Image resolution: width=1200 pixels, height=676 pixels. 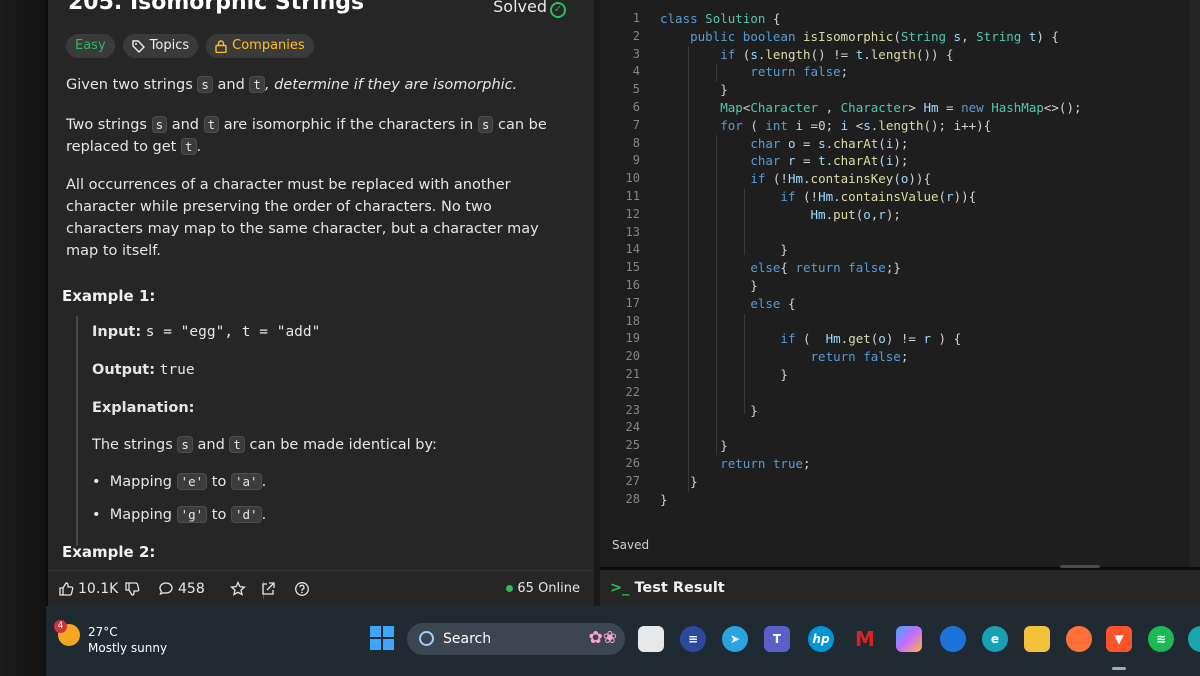 What do you see at coordinates (391, 85) in the screenshot?
I see `text: , determine if they are isomorphic.` at bounding box center [391, 85].